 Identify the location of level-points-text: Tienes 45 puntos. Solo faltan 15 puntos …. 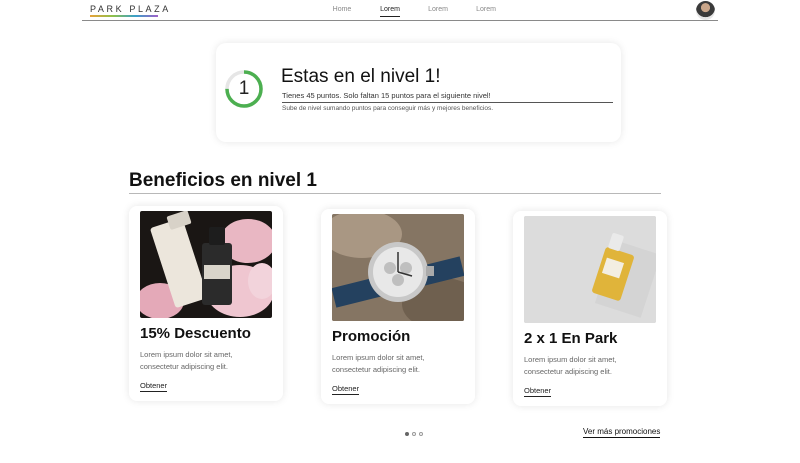
(386, 95).